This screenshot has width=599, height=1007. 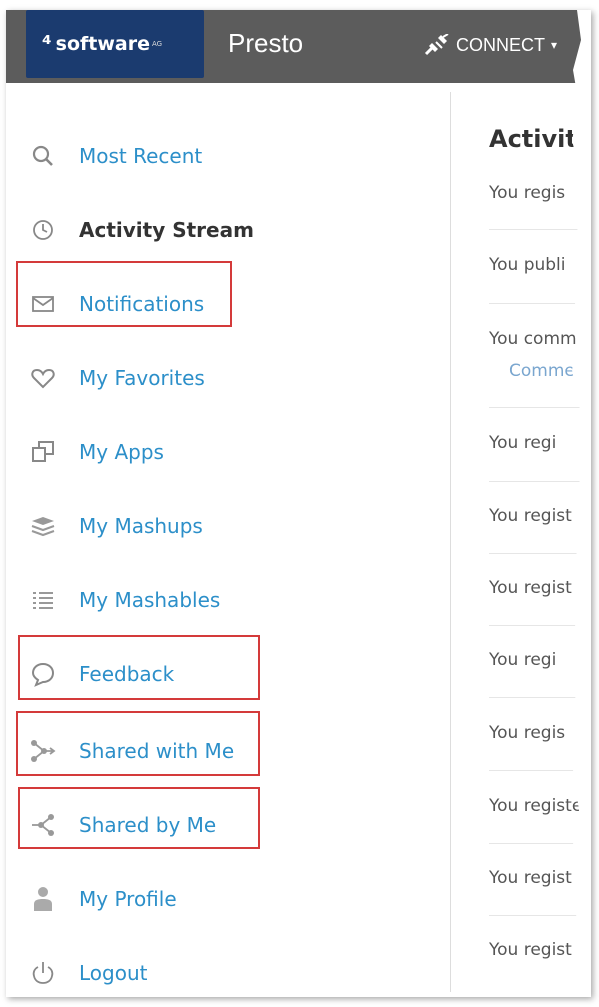 I want to click on layers-icon, so click(x=43, y=526).